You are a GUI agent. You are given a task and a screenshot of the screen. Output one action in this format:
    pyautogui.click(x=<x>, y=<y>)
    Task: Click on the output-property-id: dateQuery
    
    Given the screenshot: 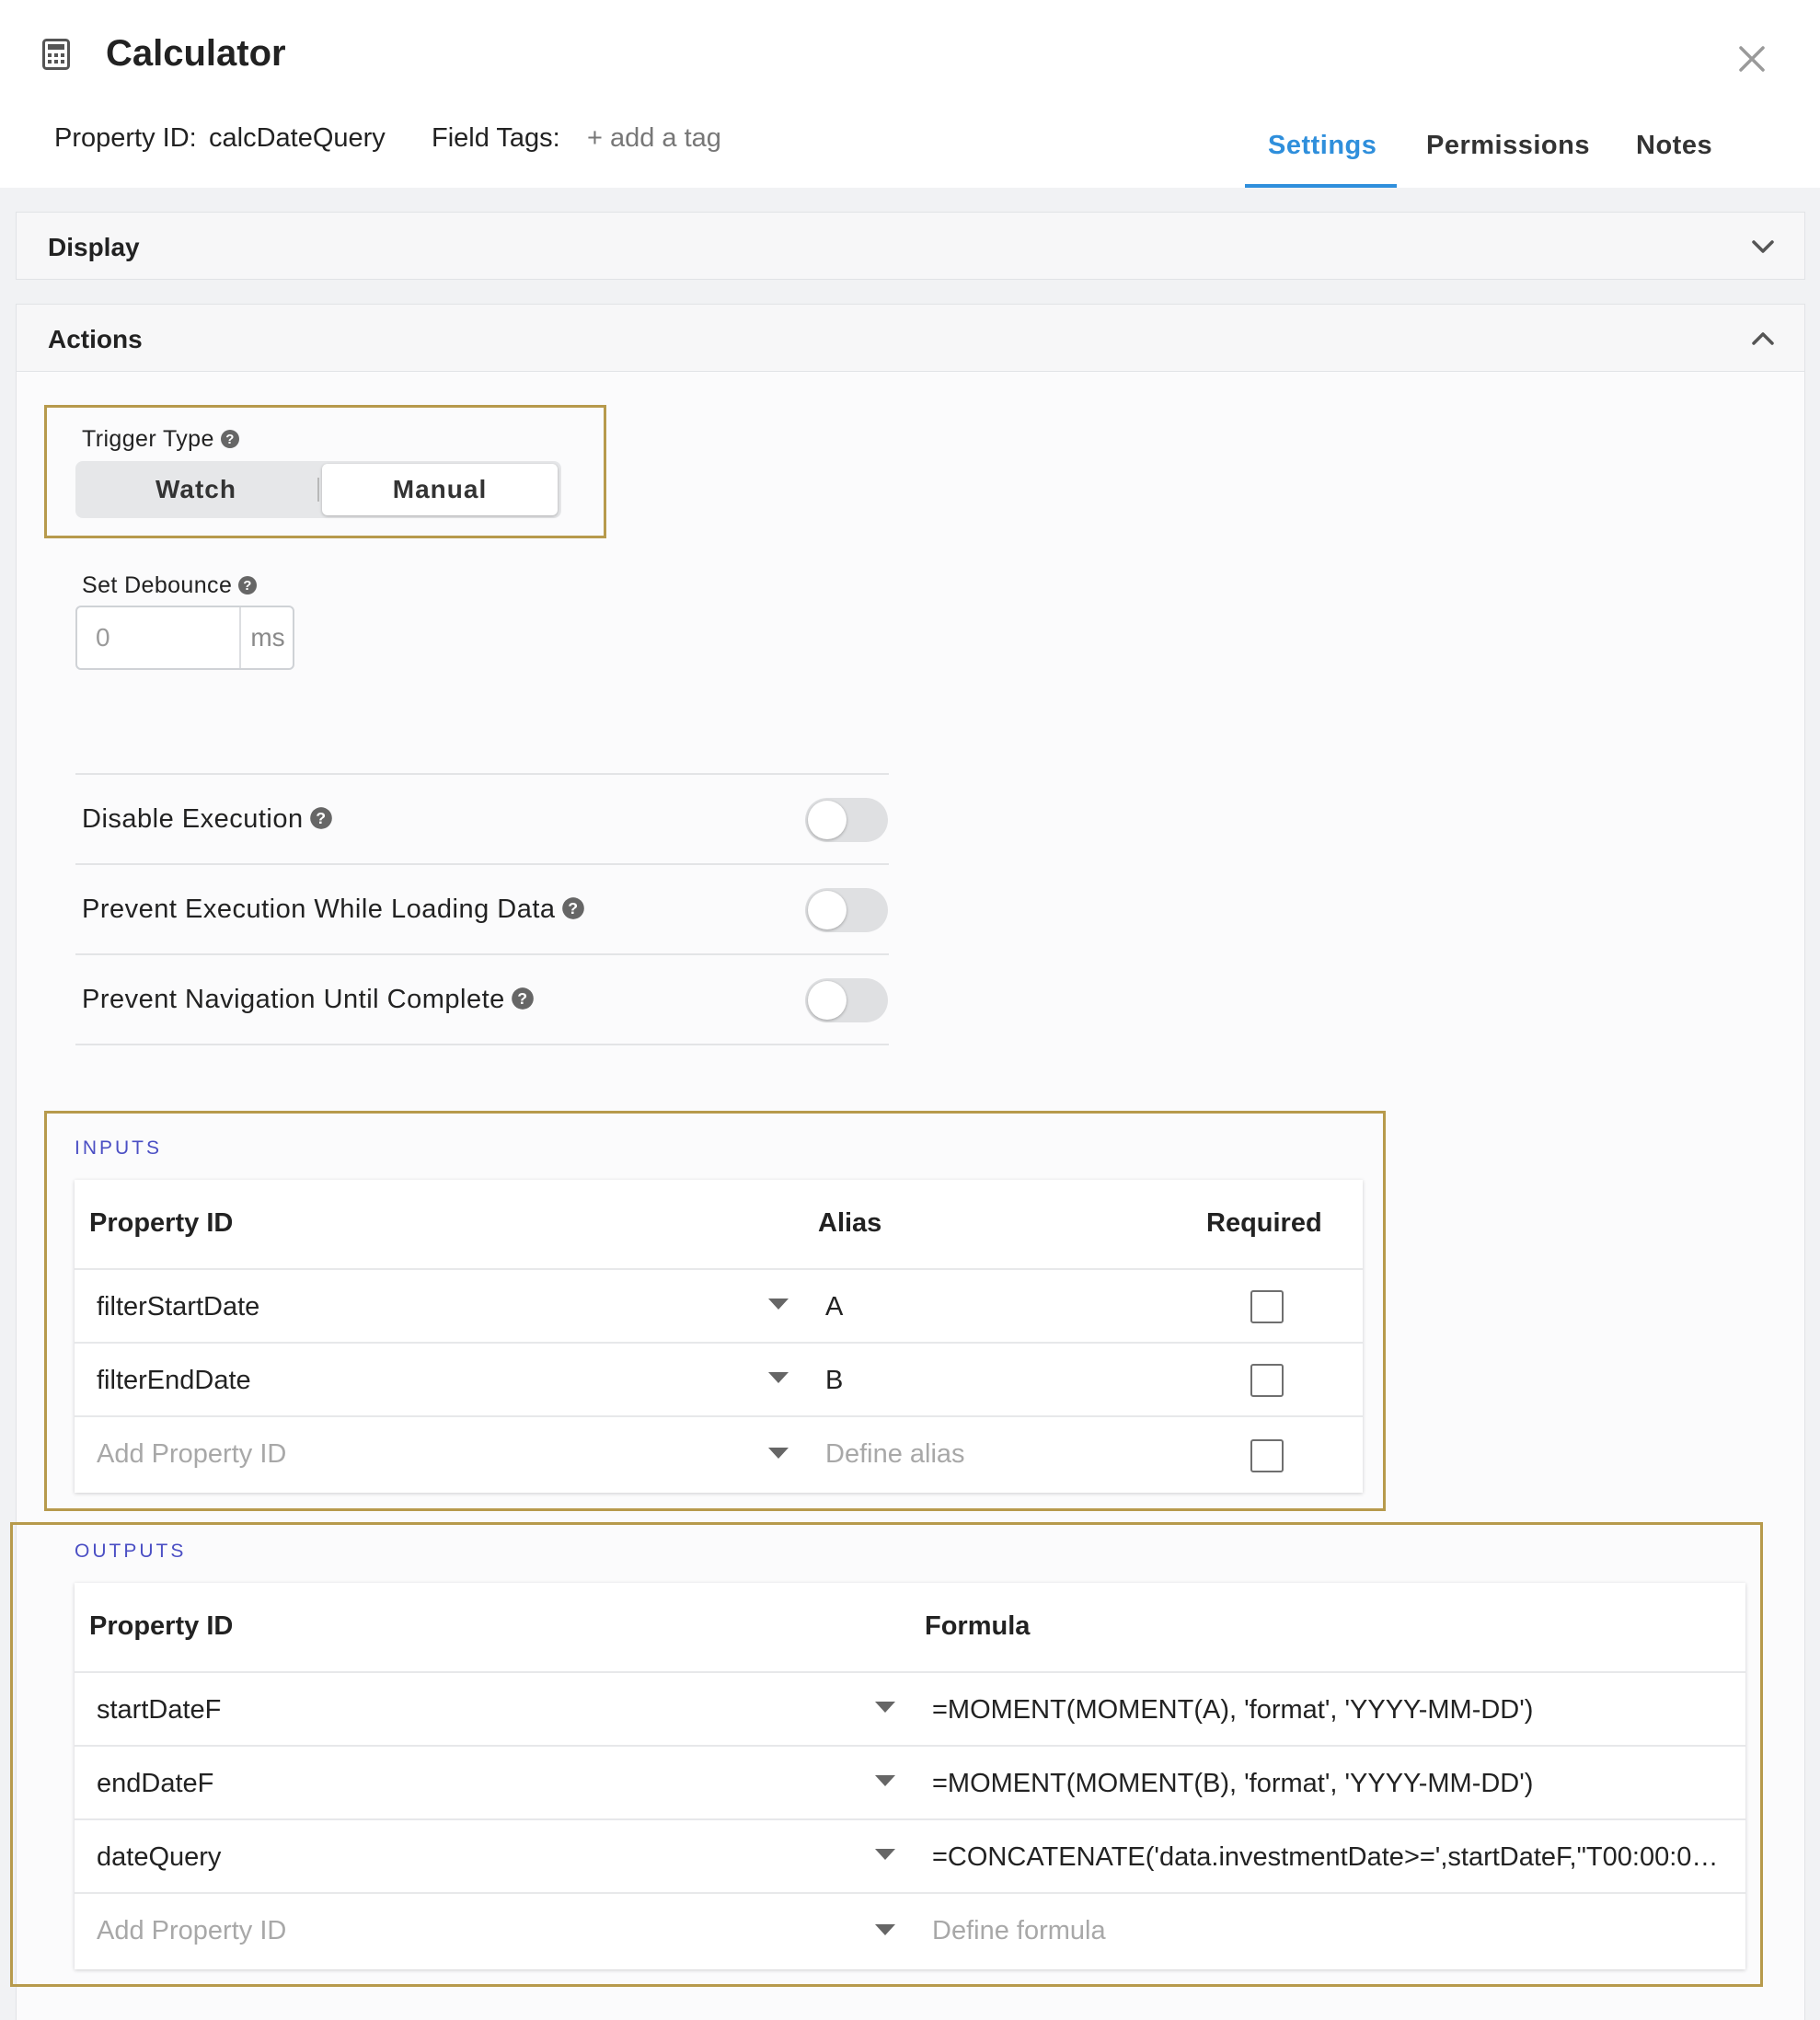 What is the action you would take?
    pyautogui.click(x=465, y=1857)
    